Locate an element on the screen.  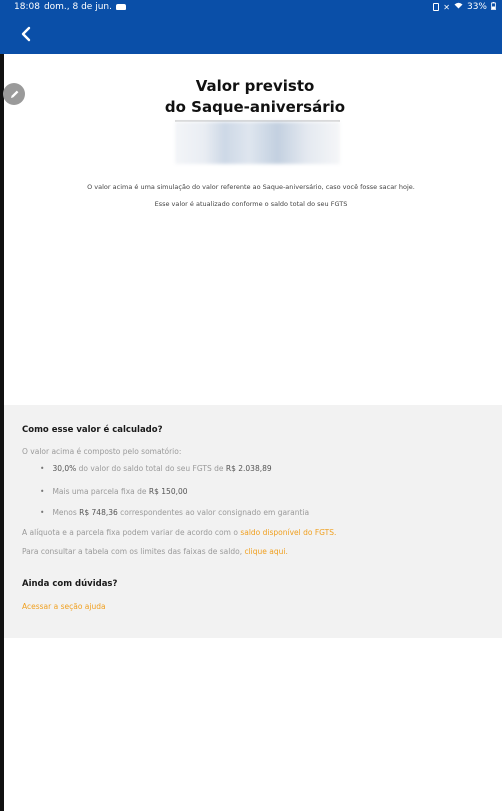
battery-level: 33% is located at coordinates (476, 7).